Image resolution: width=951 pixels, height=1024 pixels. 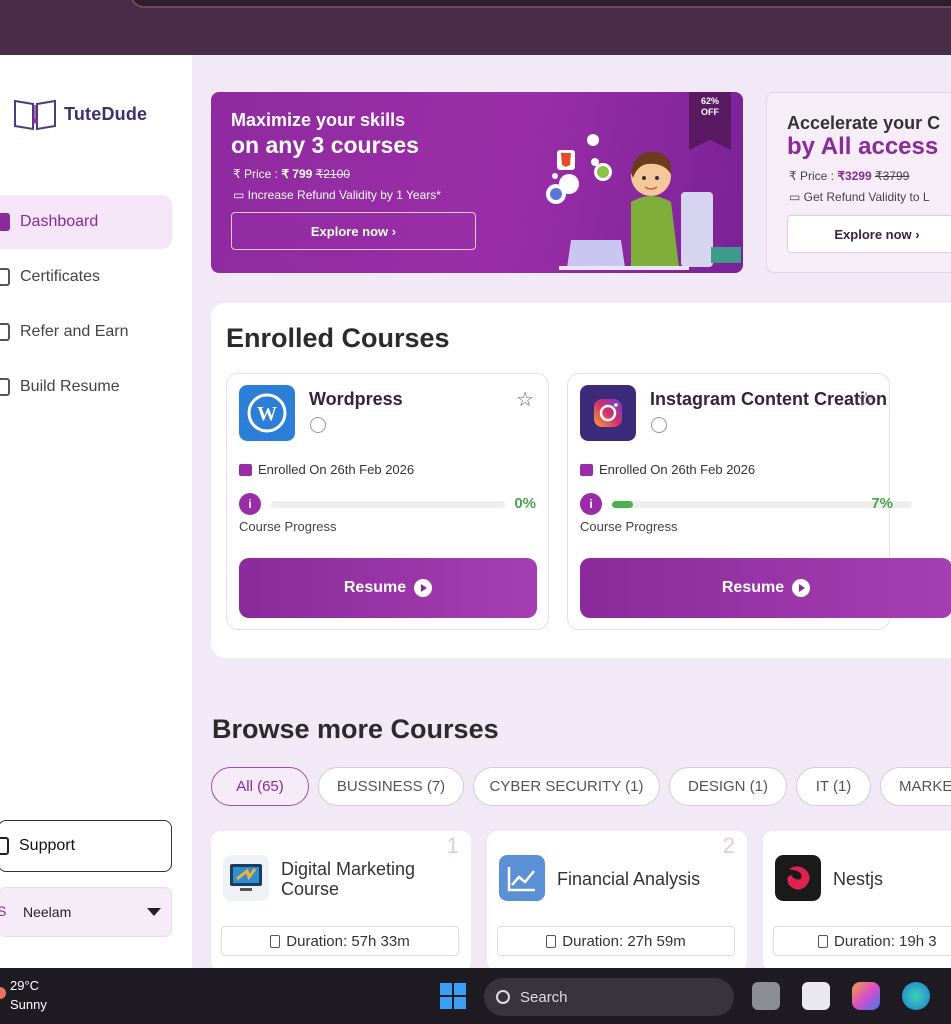 I want to click on banner-subheadline: on any 3 courses, so click(x=325, y=145).